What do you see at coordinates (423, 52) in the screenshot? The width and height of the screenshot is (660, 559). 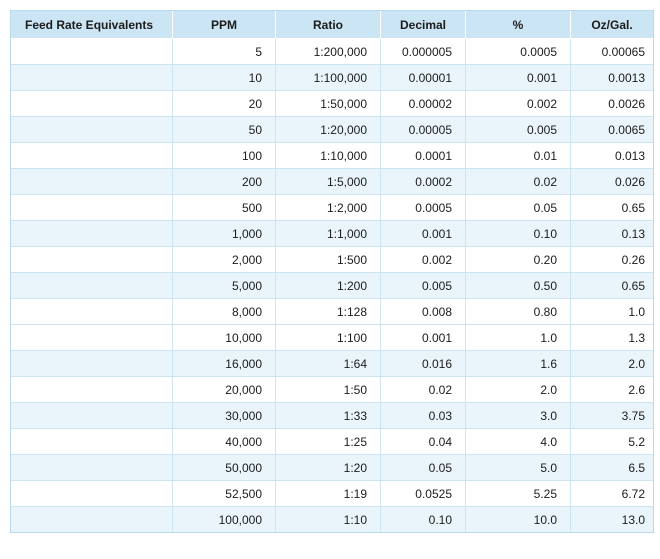 I see `cell-decimal: 0.000005` at bounding box center [423, 52].